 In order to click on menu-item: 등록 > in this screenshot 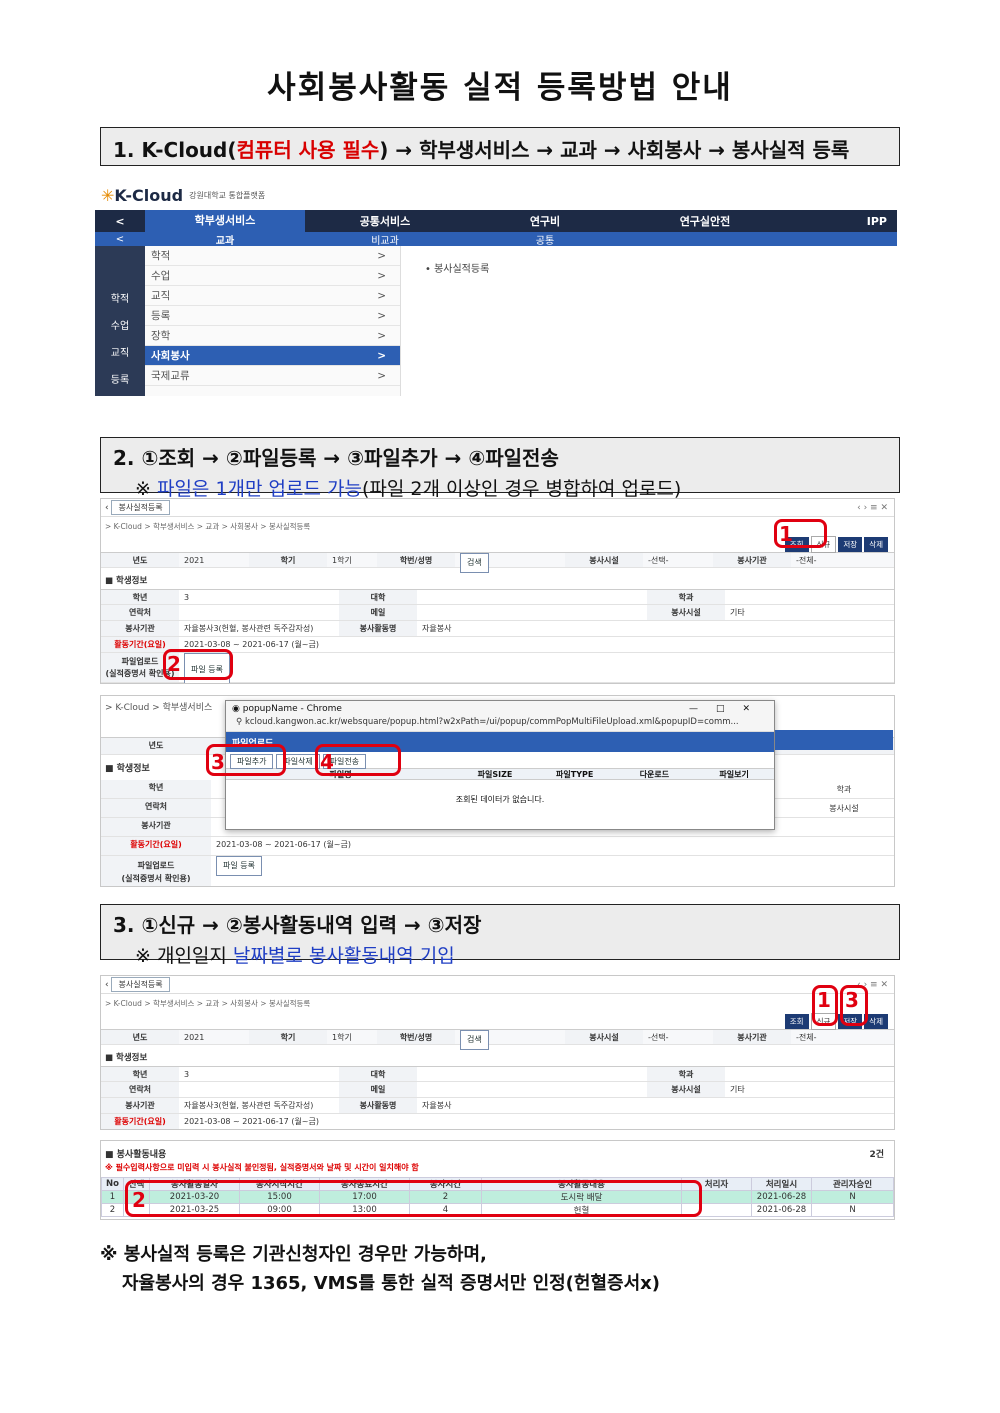, I will do `click(272, 316)`.